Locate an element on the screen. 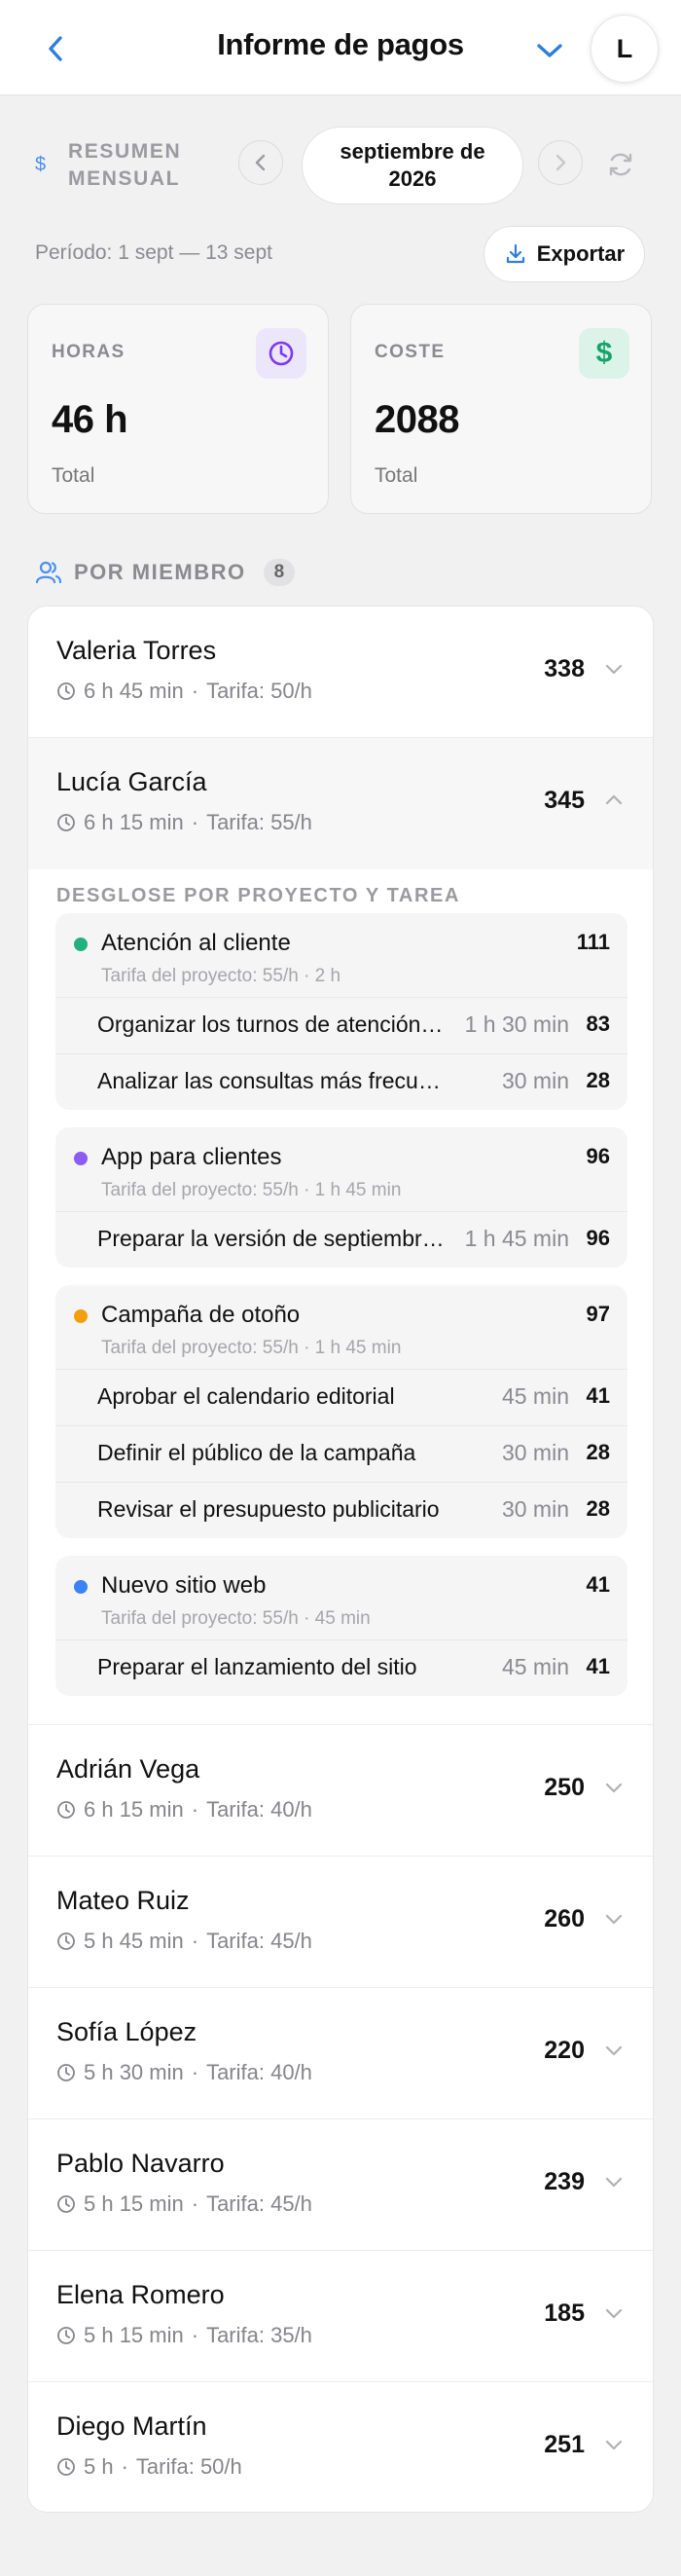 This screenshot has height=2576, width=681. member-row: Elena Romero 5 h 15 min · Tarifa: 35/h 185 is located at coordinates (340, 2316).